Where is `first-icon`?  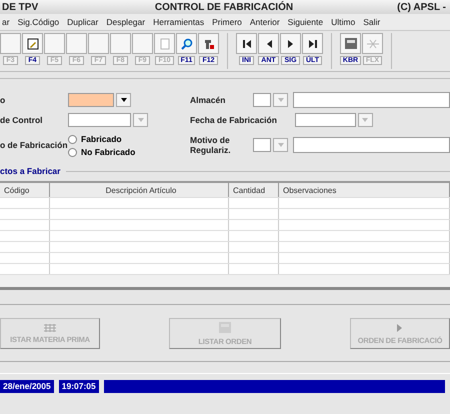 first-icon is located at coordinates (247, 43).